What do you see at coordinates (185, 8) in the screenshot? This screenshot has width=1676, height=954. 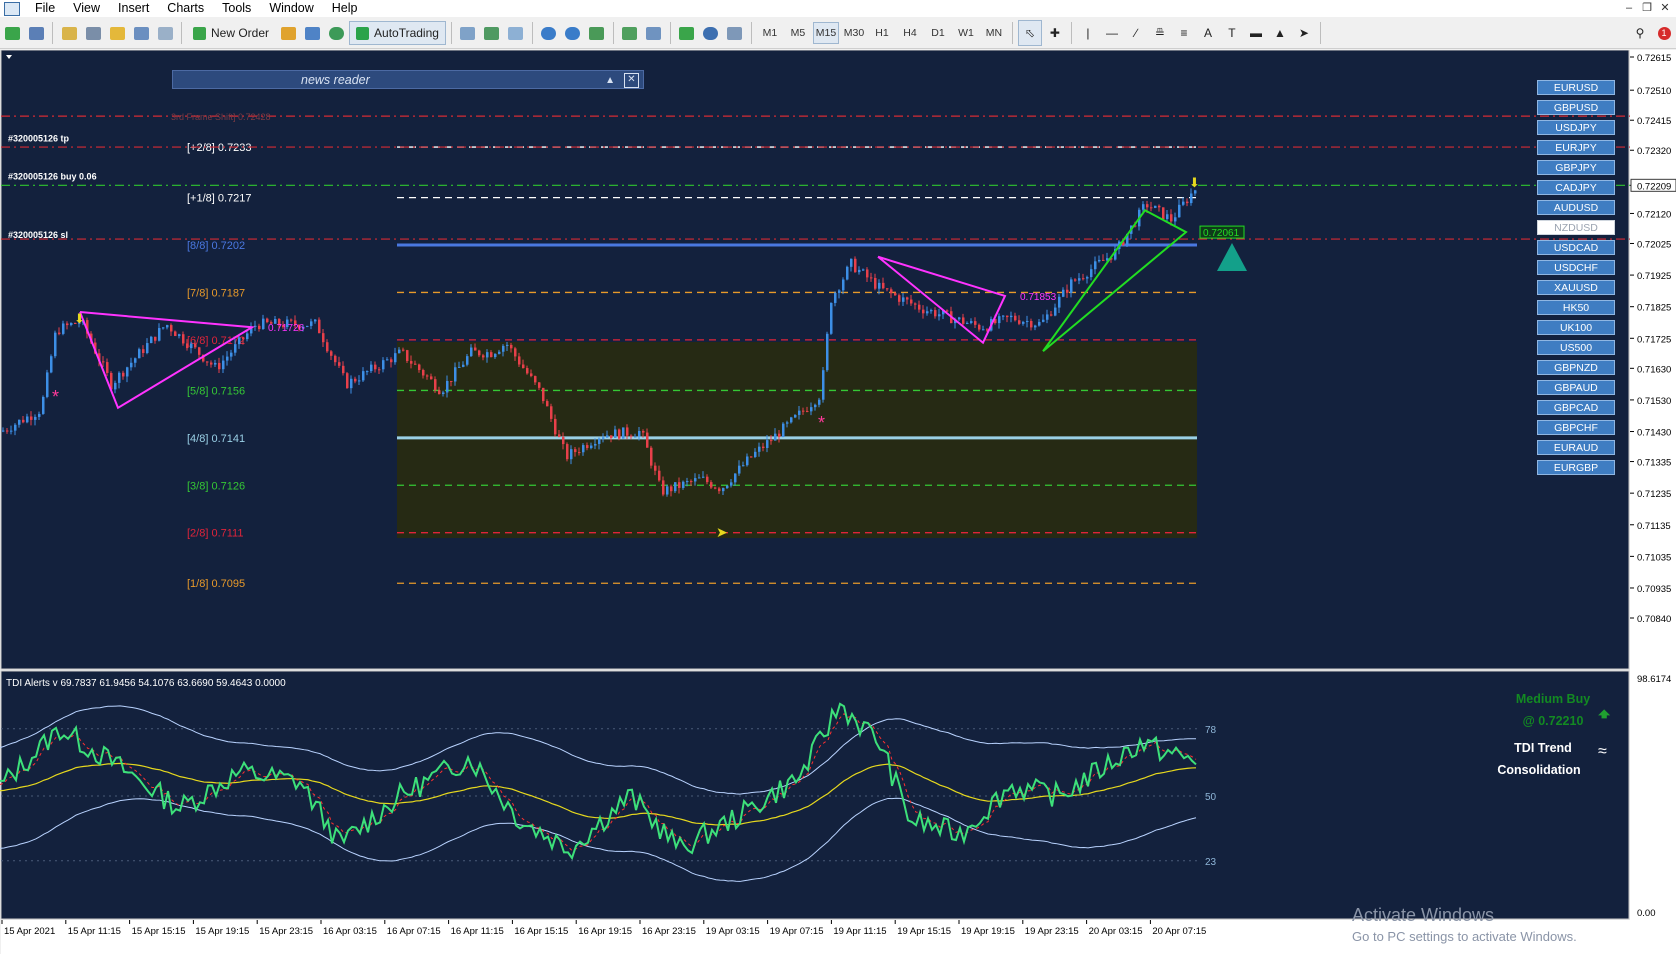 I see `menu-charts: Charts` at bounding box center [185, 8].